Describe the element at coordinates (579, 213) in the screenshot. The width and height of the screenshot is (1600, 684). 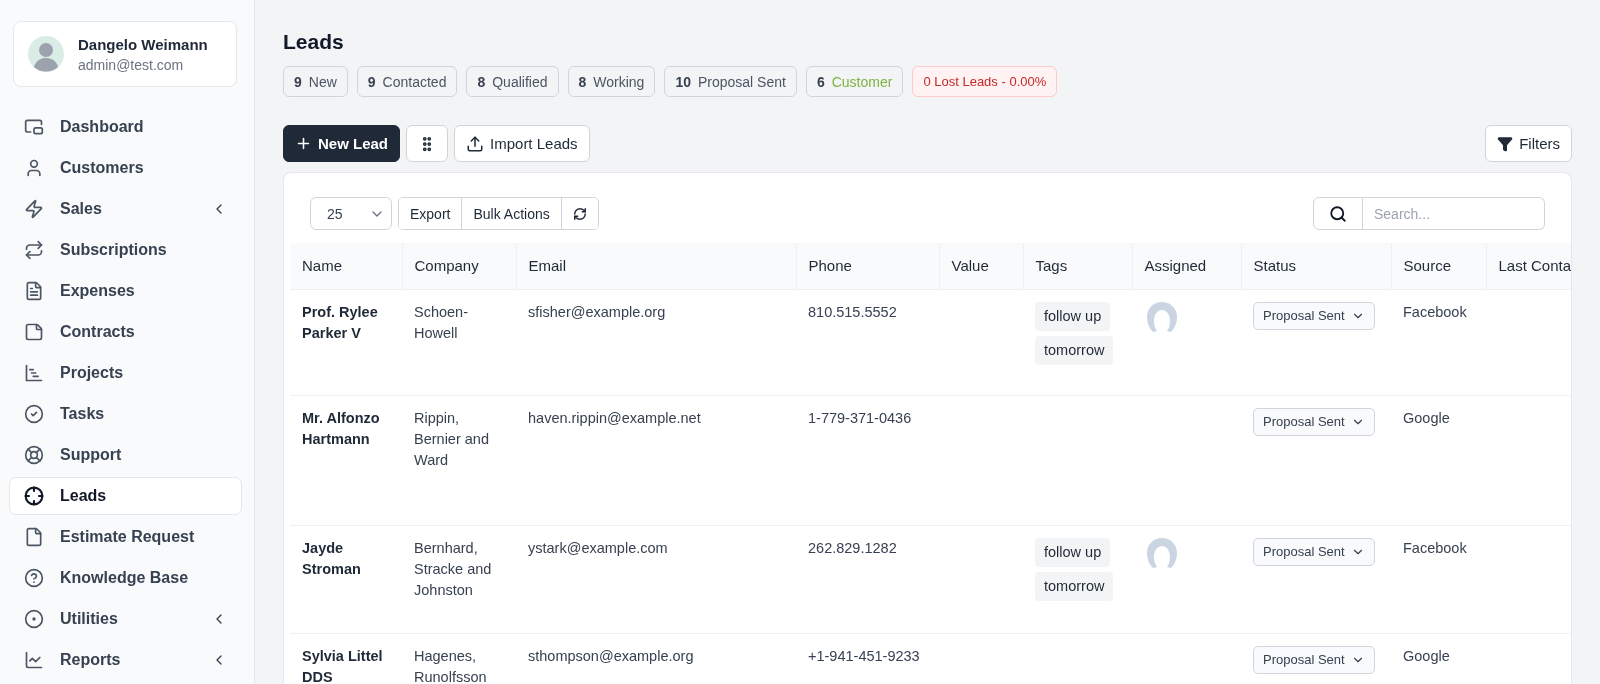
I see `refresh-icon` at that location.